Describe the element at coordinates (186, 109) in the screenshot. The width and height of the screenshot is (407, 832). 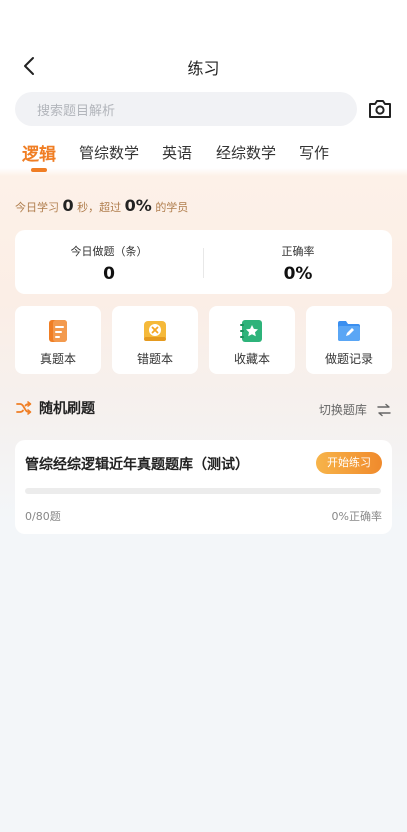
I see `search-input: 搜索题目解析` at that location.